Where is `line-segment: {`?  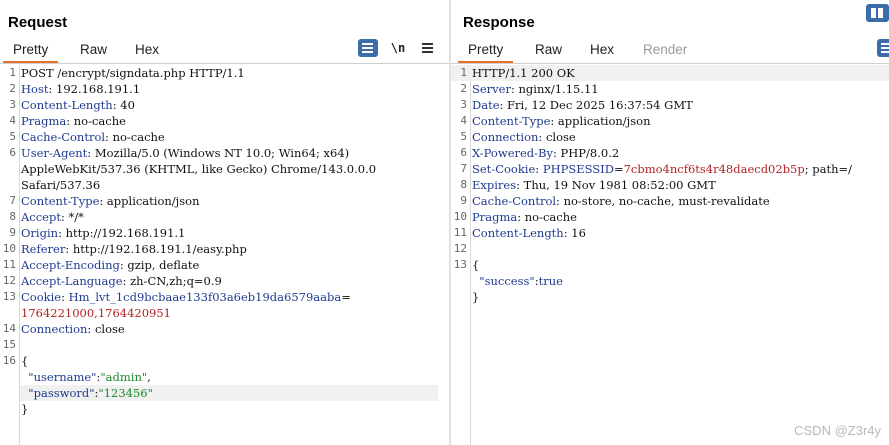
line-segment: { is located at coordinates (25, 361).